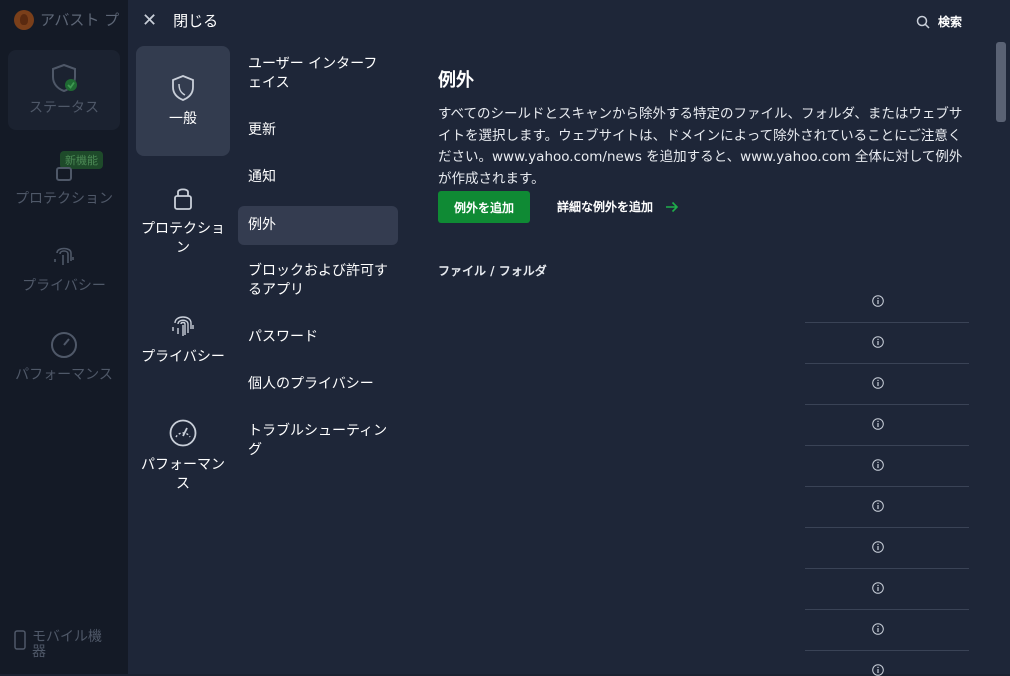  Describe the element at coordinates (183, 238) in the screenshot. I see `category-protection-label: プロテクション` at that location.